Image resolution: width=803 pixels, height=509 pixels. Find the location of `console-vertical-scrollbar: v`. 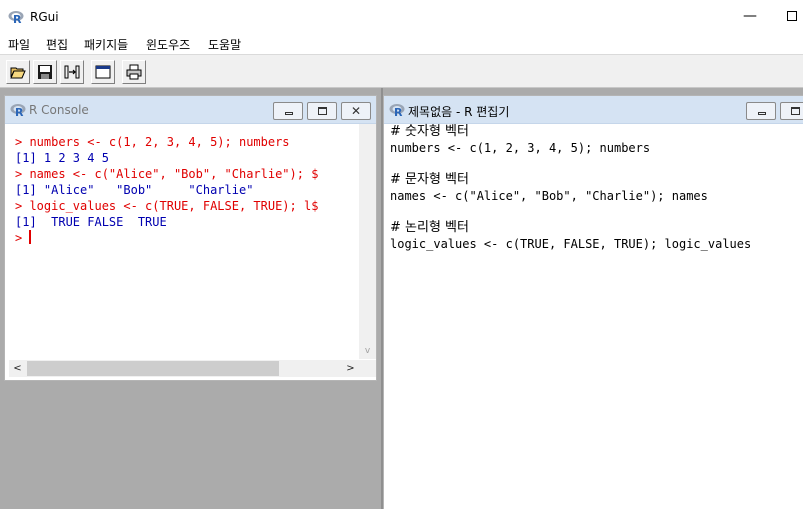

console-vertical-scrollbar: v is located at coordinates (367, 241).